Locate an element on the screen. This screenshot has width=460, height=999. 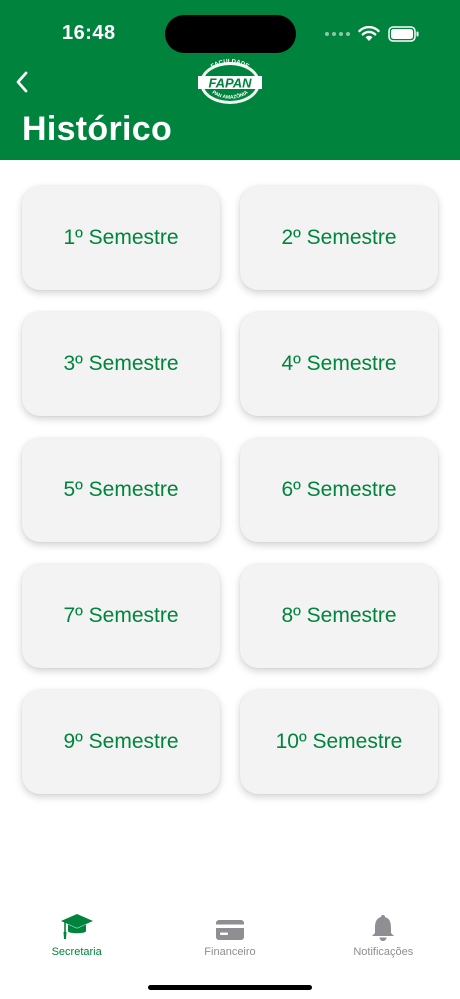
semester-card-4: 4º Semestre is located at coordinates (339, 364).